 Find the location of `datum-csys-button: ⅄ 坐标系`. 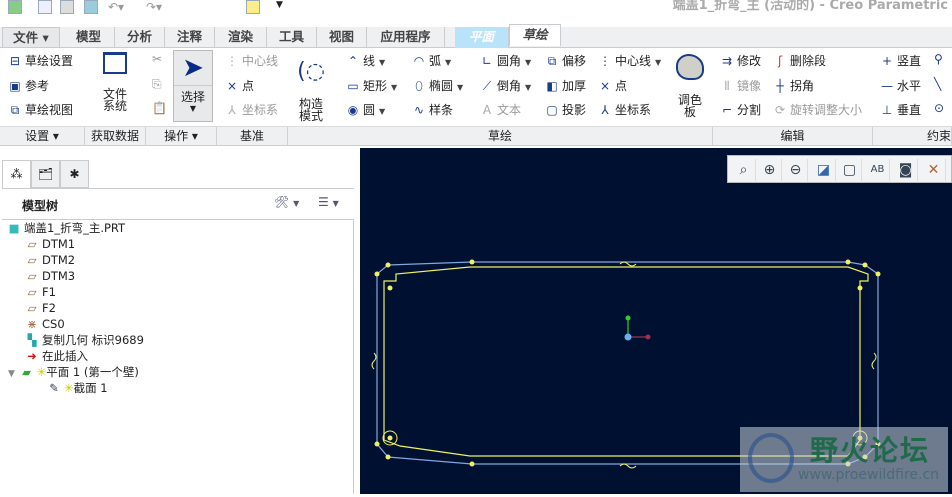

datum-csys-button: ⅄ 坐标系 is located at coordinates (251, 110).